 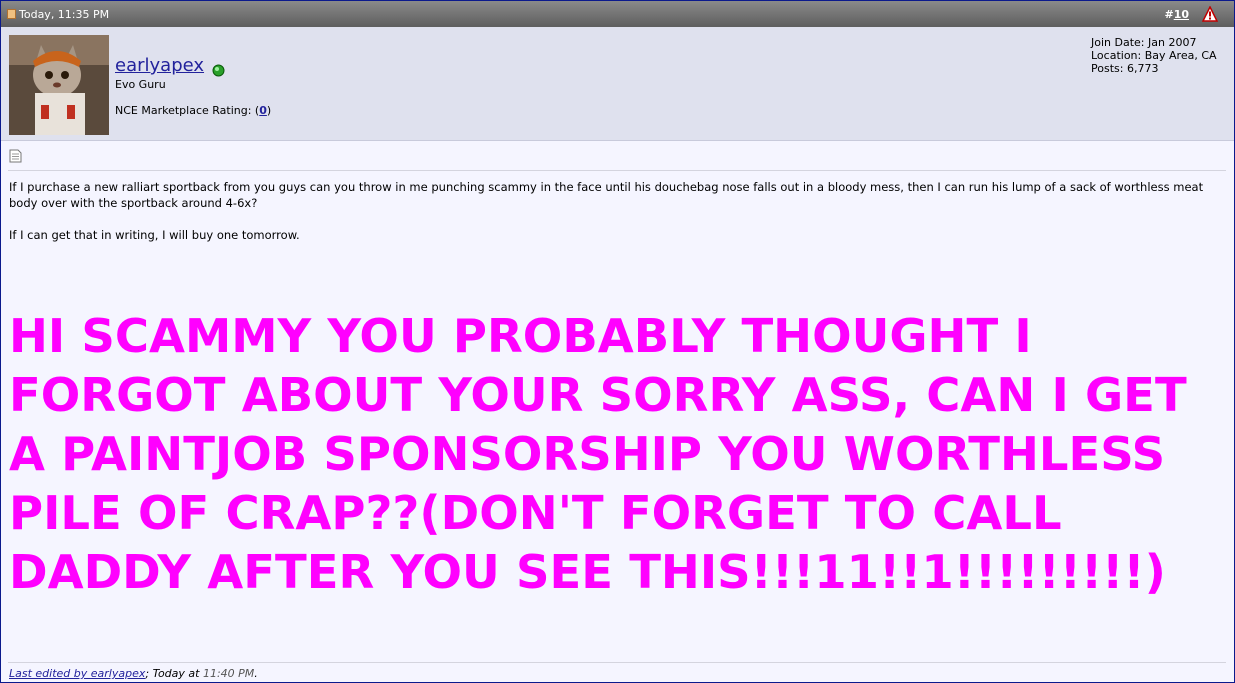 What do you see at coordinates (218, 70) in the screenshot?
I see `online-status-icon` at bounding box center [218, 70].